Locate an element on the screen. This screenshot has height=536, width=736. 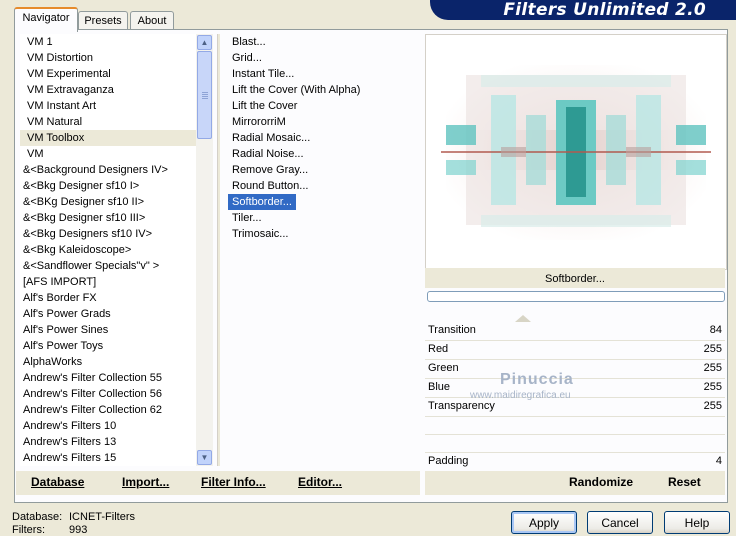
category-item: &<BKg Designer sf10 II> is located at coordinates (108, 202).